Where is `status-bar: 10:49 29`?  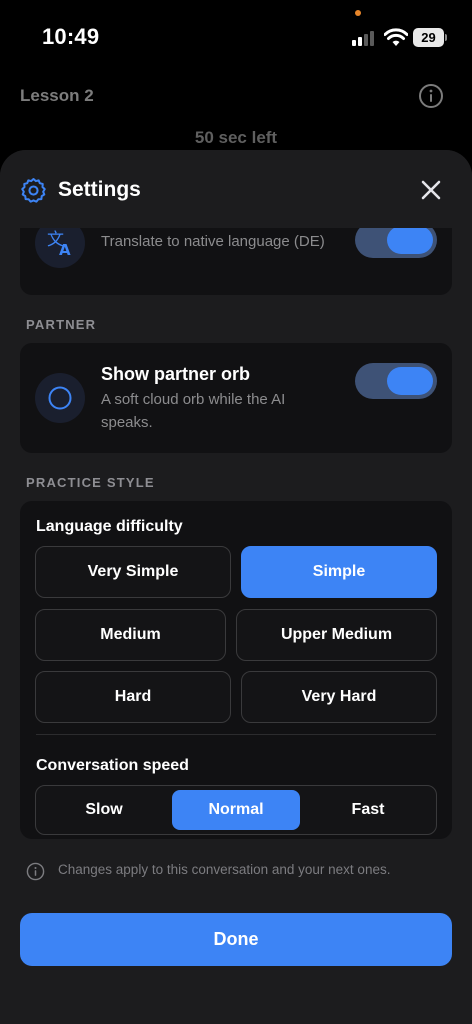 status-bar: 10:49 29 is located at coordinates (236, 35).